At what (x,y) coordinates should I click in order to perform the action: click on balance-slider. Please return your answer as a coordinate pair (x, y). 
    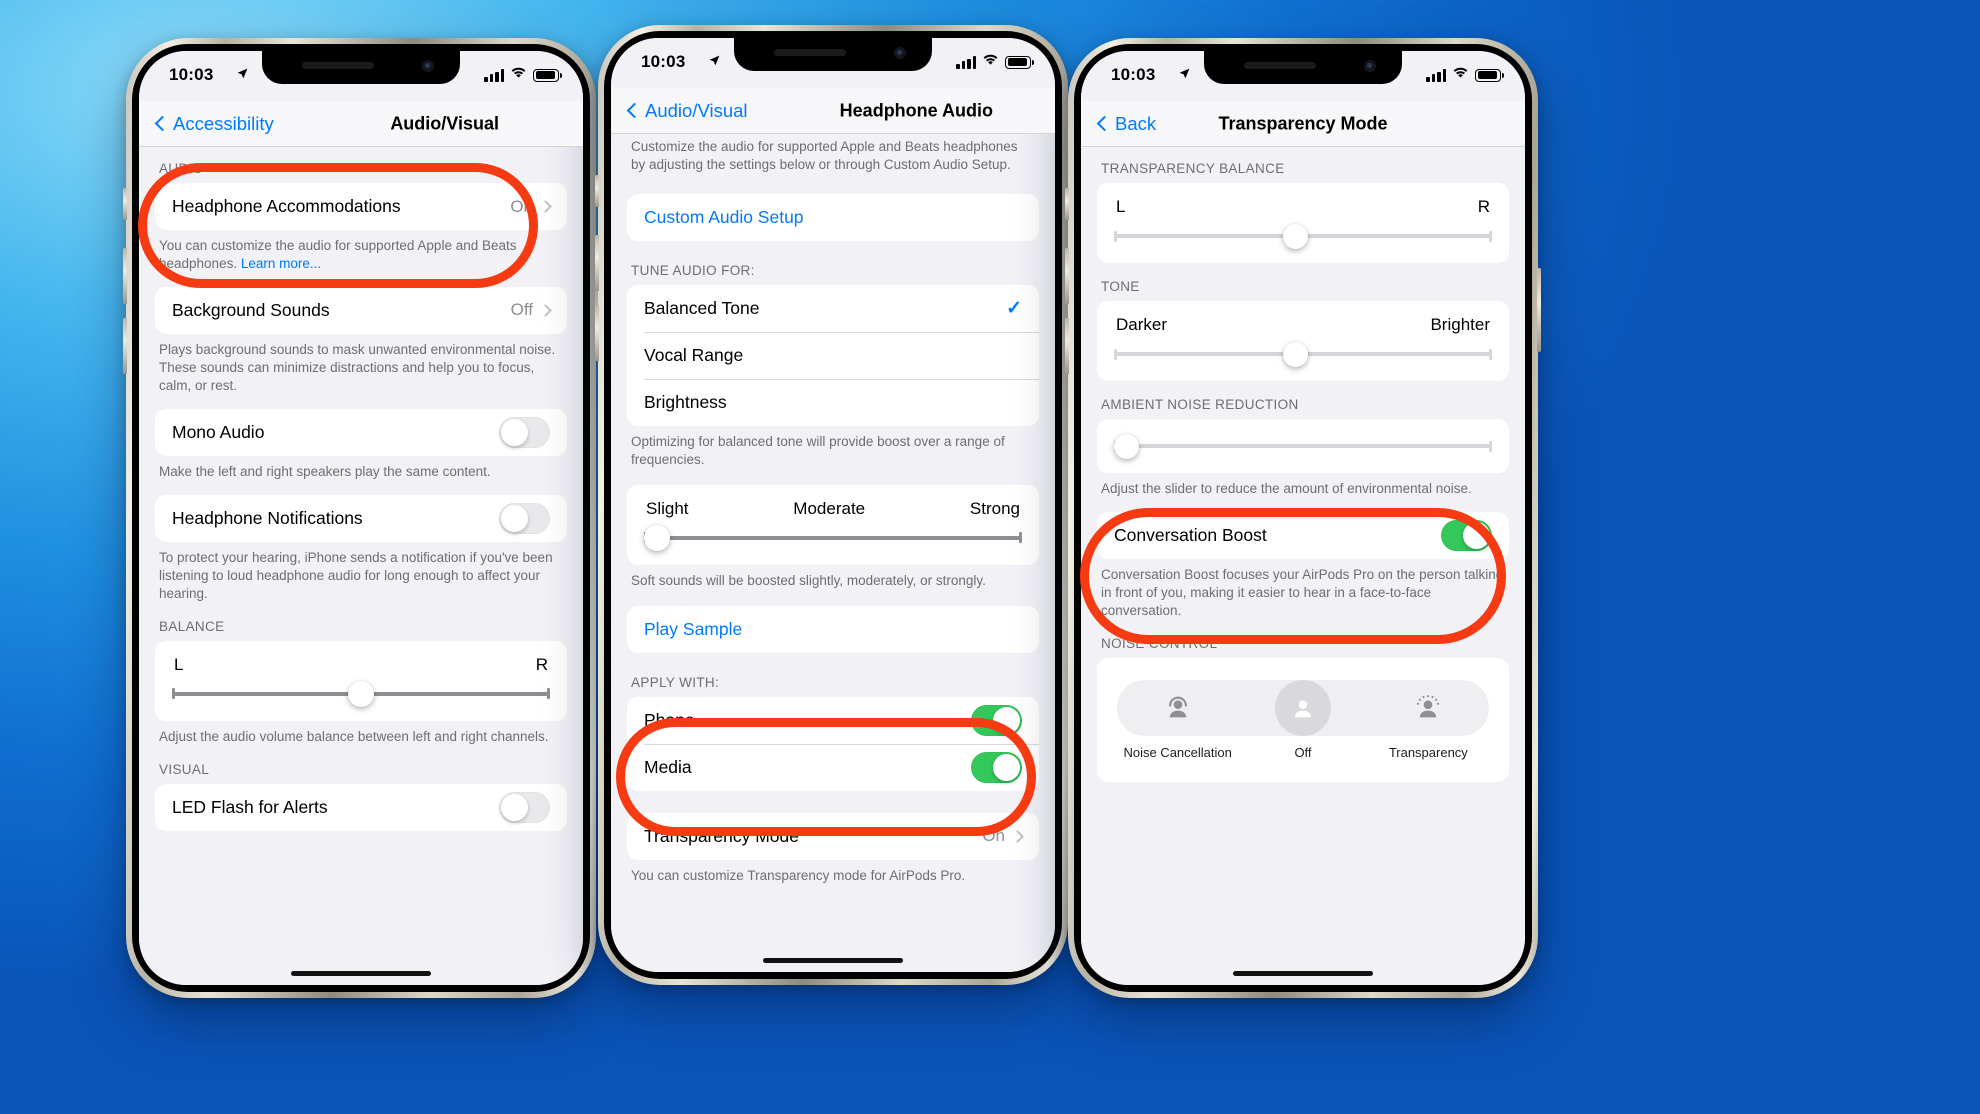
    Looking at the image, I should click on (361, 693).